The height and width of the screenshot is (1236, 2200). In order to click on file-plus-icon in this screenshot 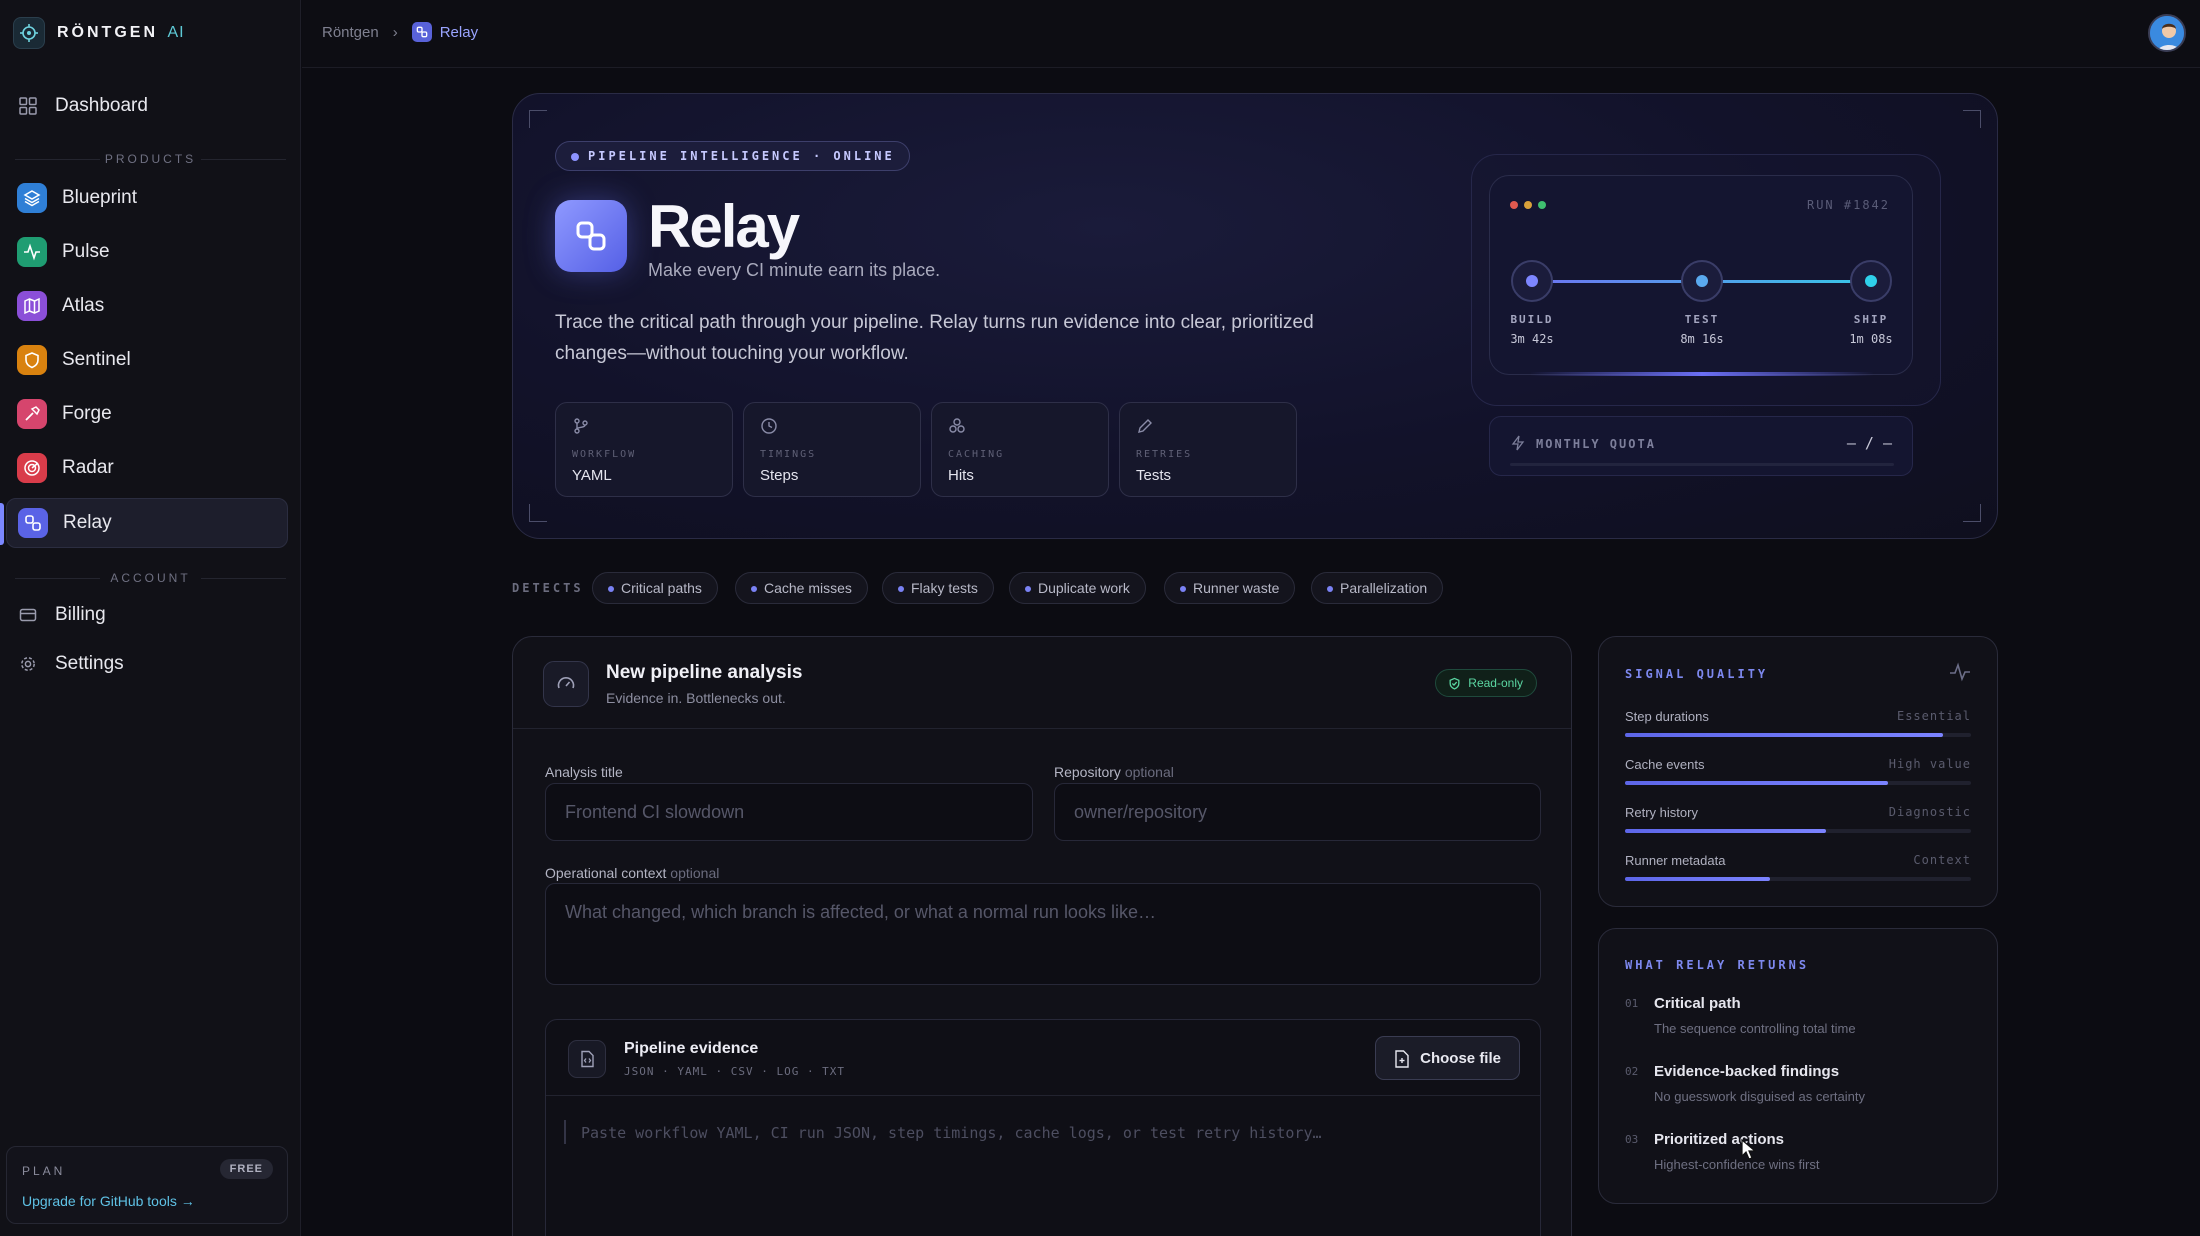, I will do `click(1402, 1059)`.